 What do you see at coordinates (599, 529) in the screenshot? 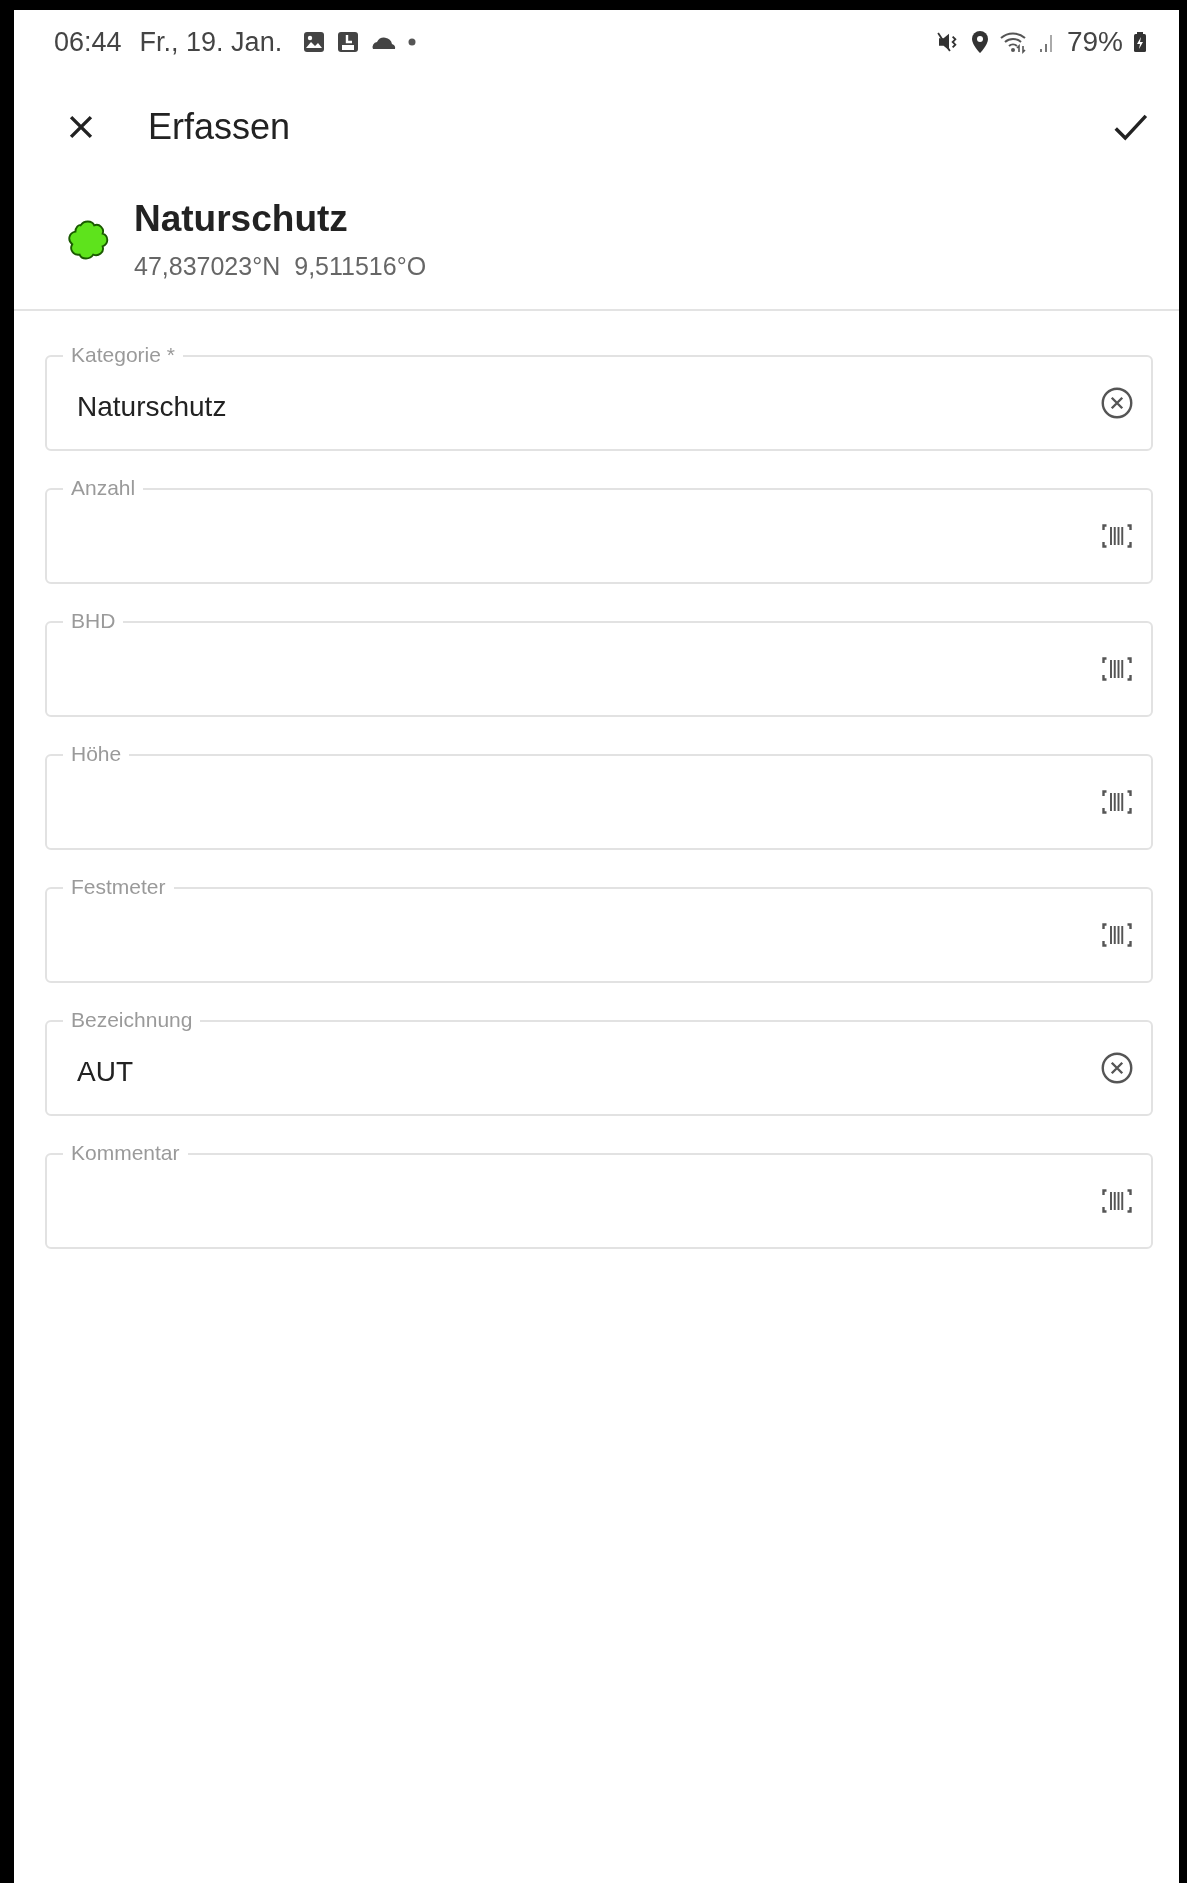
I see `text-field: Anzahl` at bounding box center [599, 529].